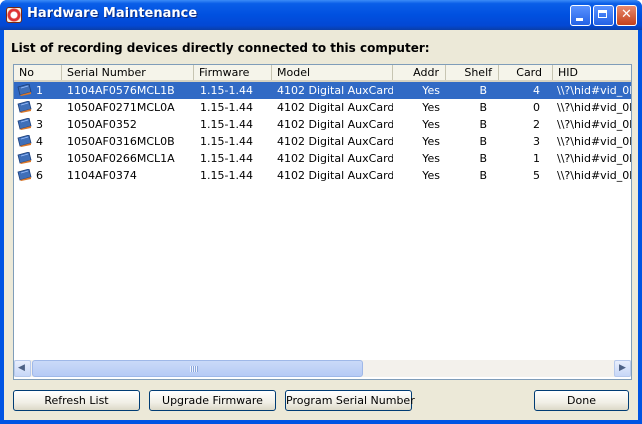 This screenshot has width=642, height=424. Describe the element at coordinates (536, 158) in the screenshot. I see `row-card: 1` at that location.